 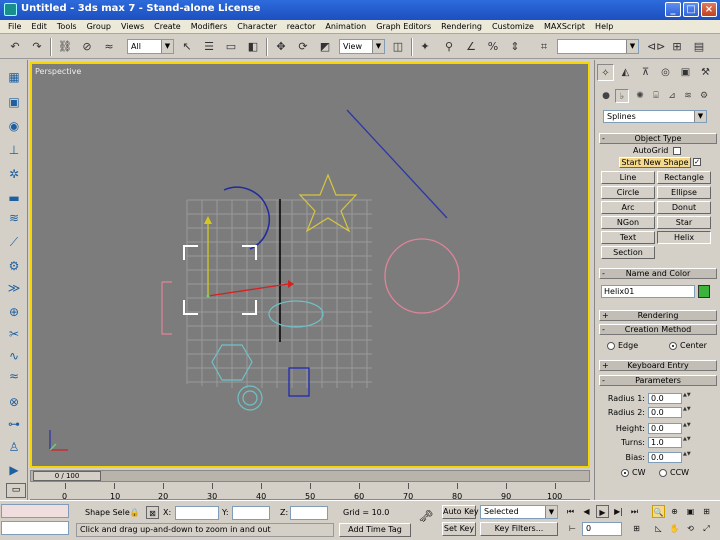 I want to click on star-button: Star, so click(x=684, y=222).